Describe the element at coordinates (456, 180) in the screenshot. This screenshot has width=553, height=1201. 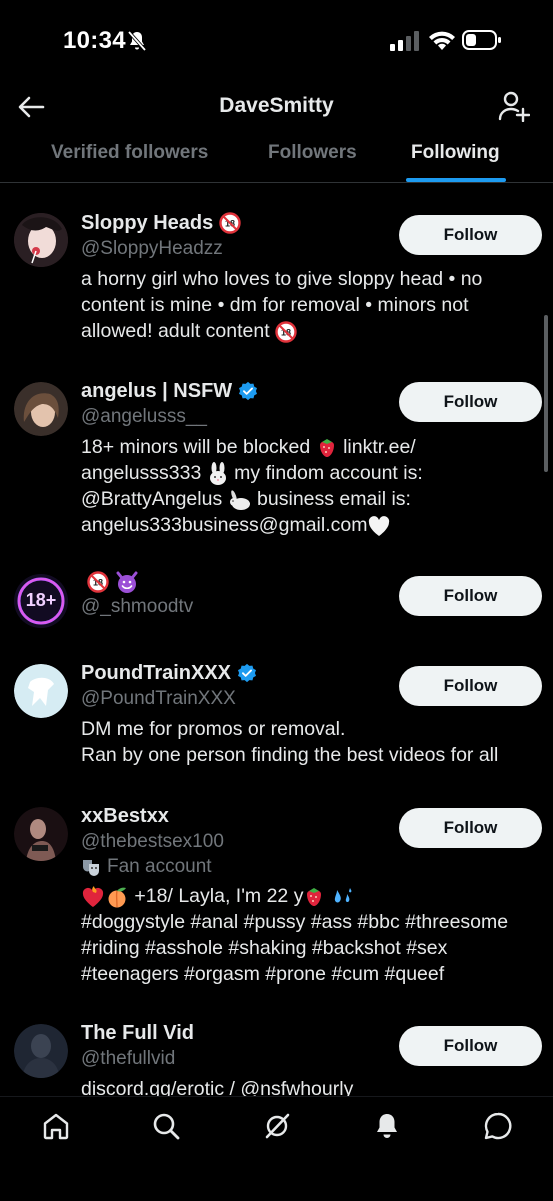
I see `active-tab-indicator` at that location.